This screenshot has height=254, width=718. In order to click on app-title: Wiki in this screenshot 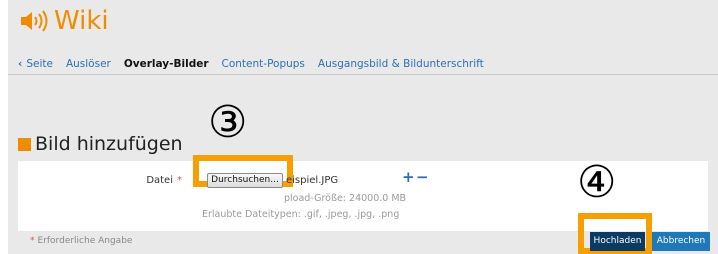, I will do `click(81, 21)`.